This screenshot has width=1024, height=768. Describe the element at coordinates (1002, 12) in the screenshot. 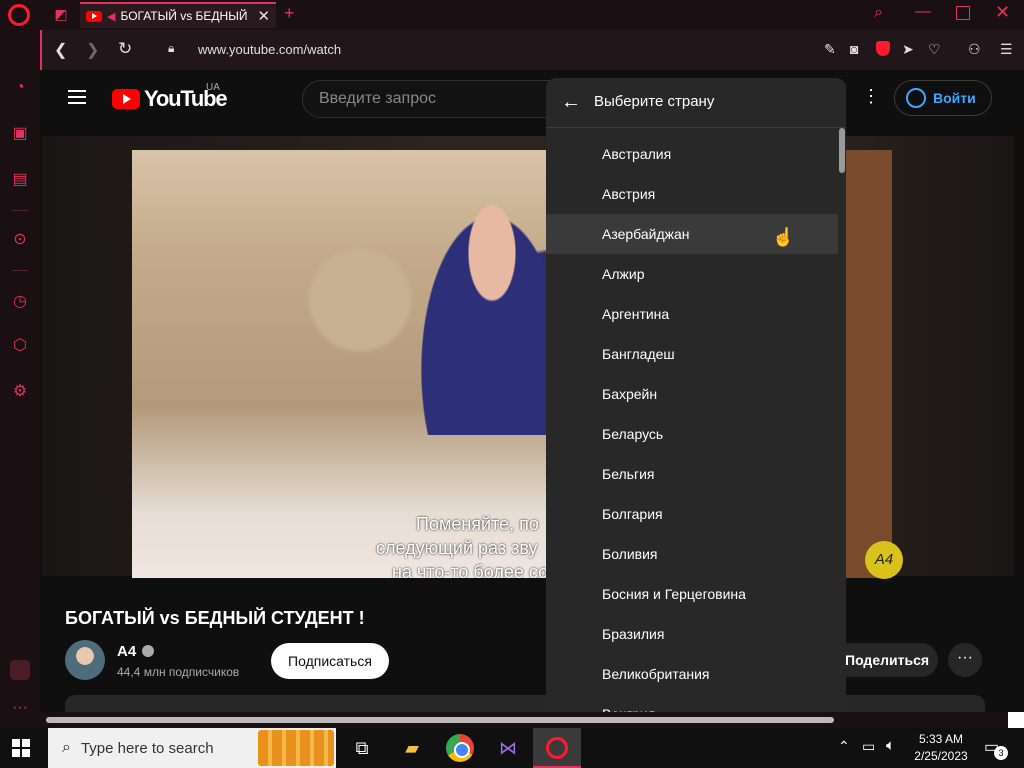

I see `window-close-icon: ✕` at that location.